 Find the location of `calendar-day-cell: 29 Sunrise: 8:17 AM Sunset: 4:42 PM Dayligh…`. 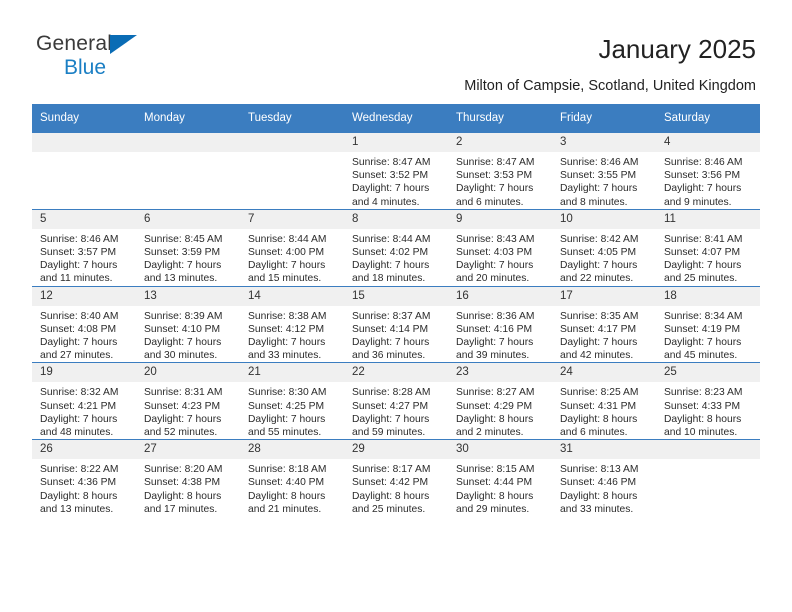

calendar-day-cell: 29 Sunrise: 8:17 AM Sunset: 4:42 PM Dayligh… is located at coordinates (396, 478).